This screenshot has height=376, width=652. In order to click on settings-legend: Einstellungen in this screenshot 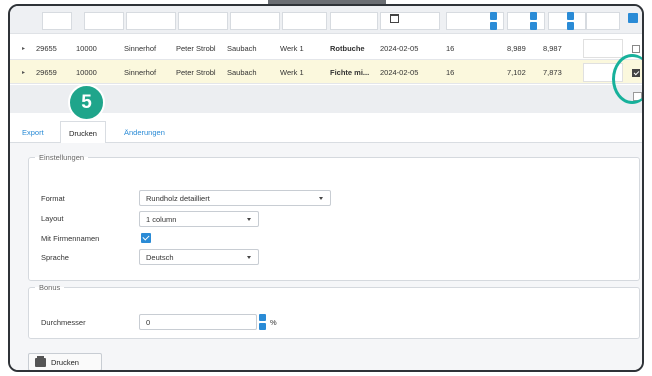, I will do `click(62, 157)`.